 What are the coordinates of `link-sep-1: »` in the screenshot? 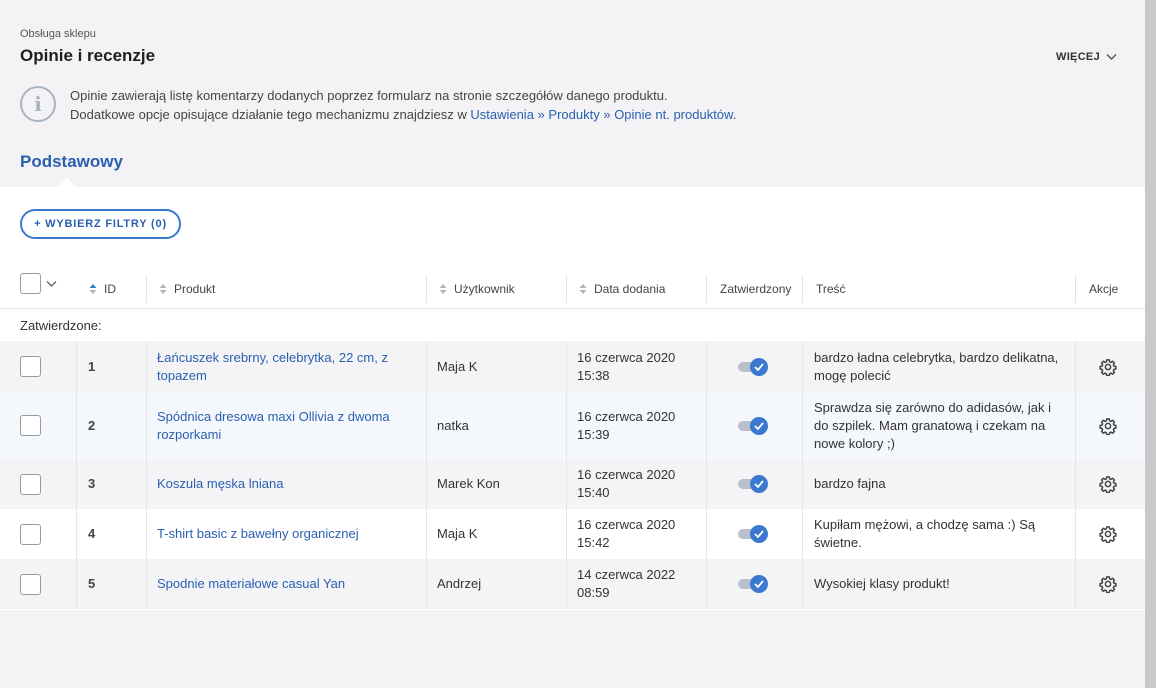 It's located at (541, 114).